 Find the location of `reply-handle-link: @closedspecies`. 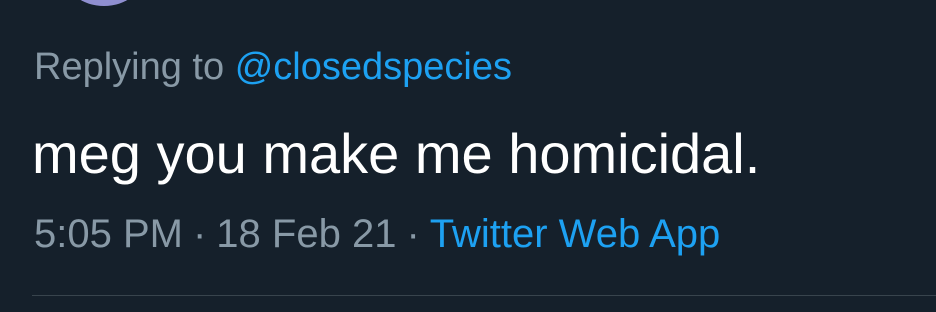

reply-handle-link: @closedspecies is located at coordinates (373, 67).